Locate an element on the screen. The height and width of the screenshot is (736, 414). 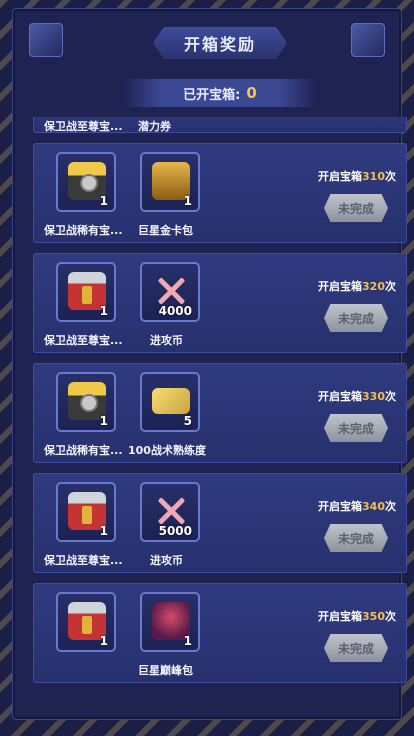
reward-item-slot: 4000 is located at coordinates (170, 292).